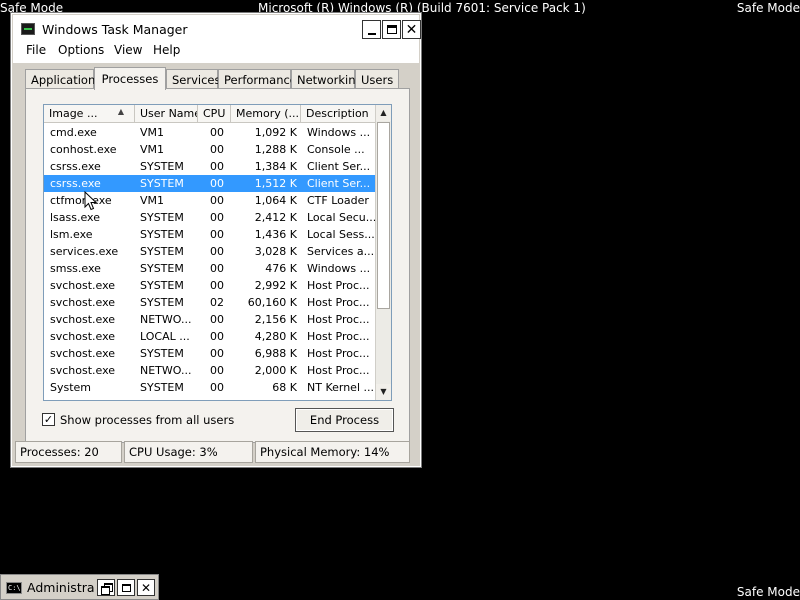 Image resolution: width=800 pixels, height=600 pixels. Describe the element at coordinates (147, 420) in the screenshot. I see `show-all-users-label: Show processes from all users` at that location.